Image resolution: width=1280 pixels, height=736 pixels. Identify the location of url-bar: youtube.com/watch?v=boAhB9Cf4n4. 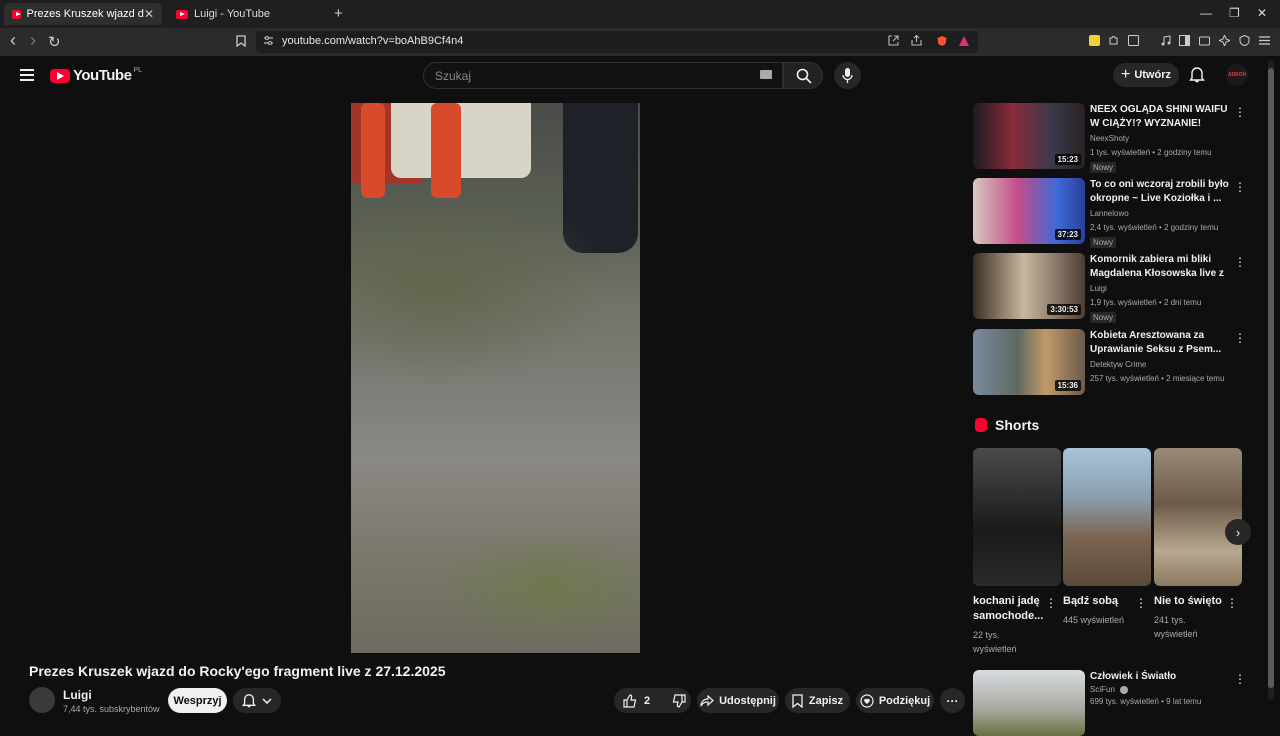
(617, 42).